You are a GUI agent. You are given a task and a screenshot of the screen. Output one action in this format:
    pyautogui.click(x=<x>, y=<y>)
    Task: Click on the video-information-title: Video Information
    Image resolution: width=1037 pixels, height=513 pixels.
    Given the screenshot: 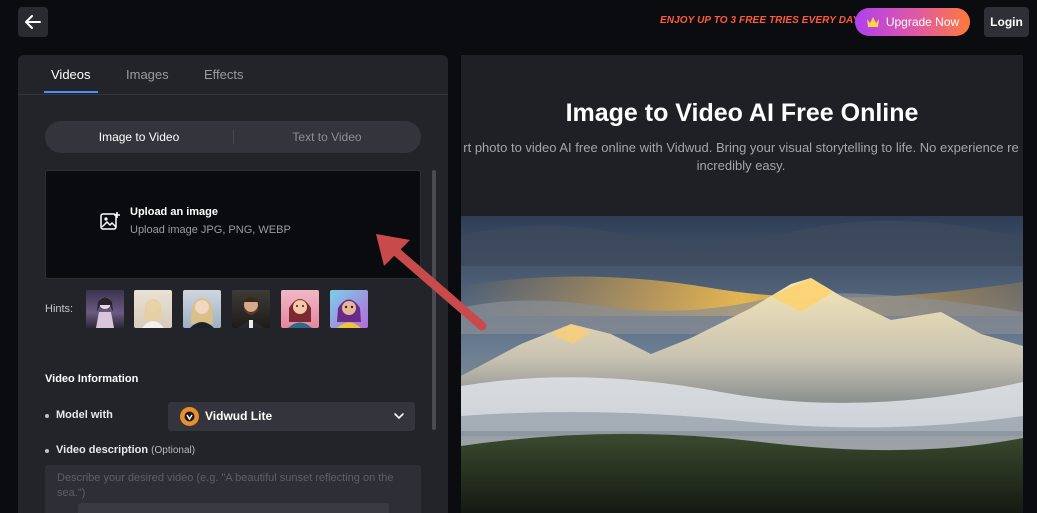 What is the action you would take?
    pyautogui.click(x=92, y=379)
    